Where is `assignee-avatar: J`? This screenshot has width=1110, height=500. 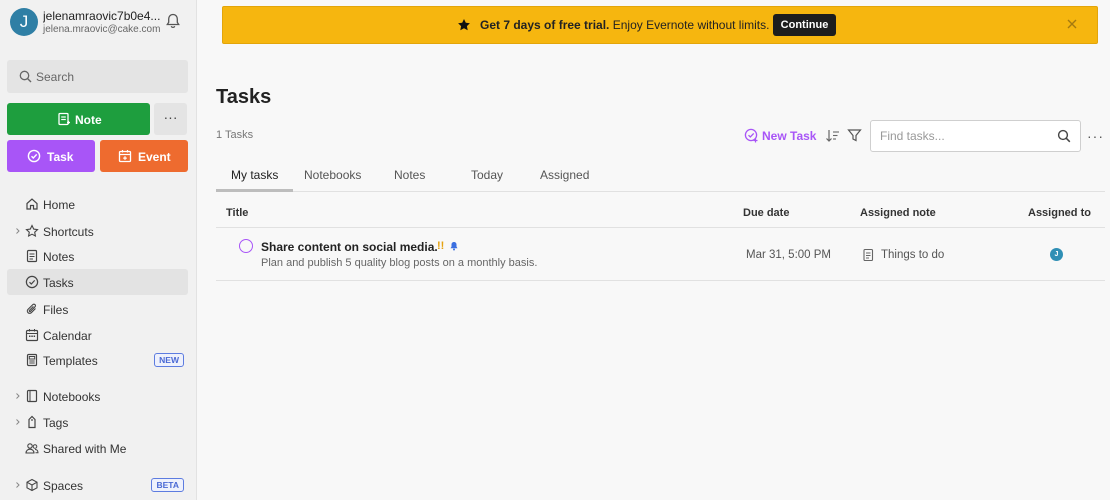
assignee-avatar: J is located at coordinates (1056, 254).